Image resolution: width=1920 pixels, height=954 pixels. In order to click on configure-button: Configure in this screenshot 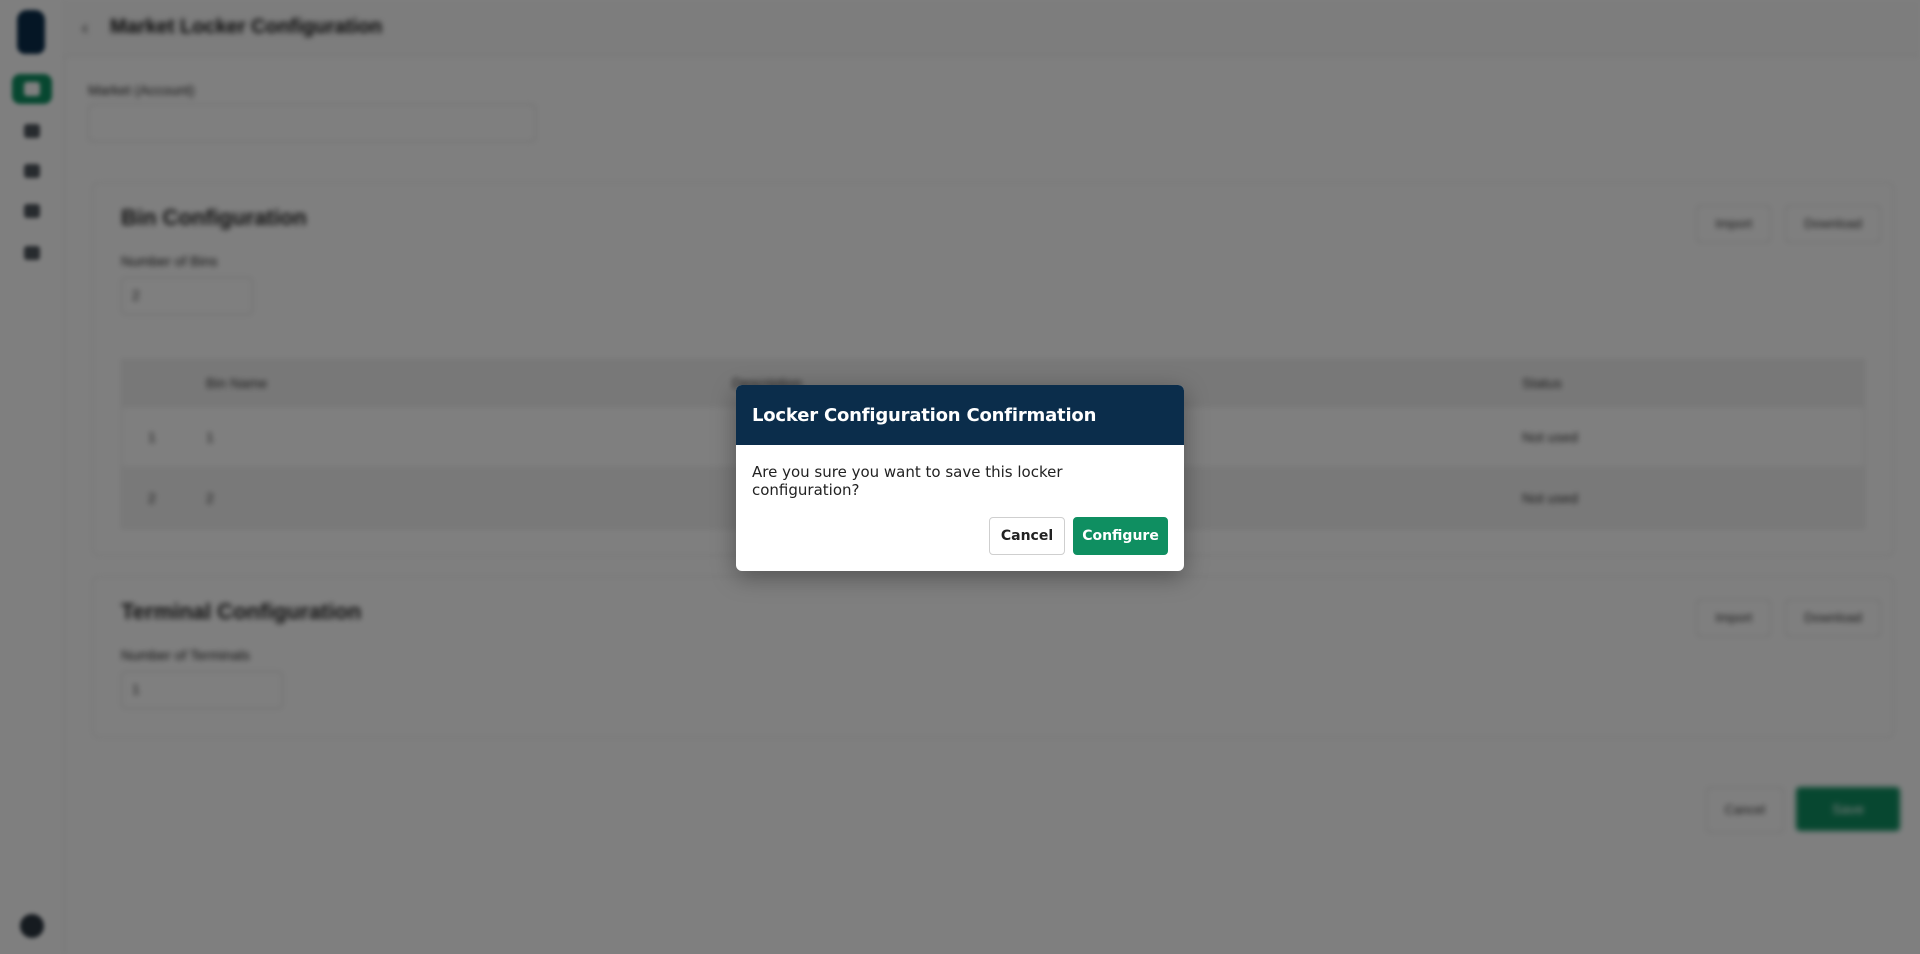, I will do `click(1120, 536)`.